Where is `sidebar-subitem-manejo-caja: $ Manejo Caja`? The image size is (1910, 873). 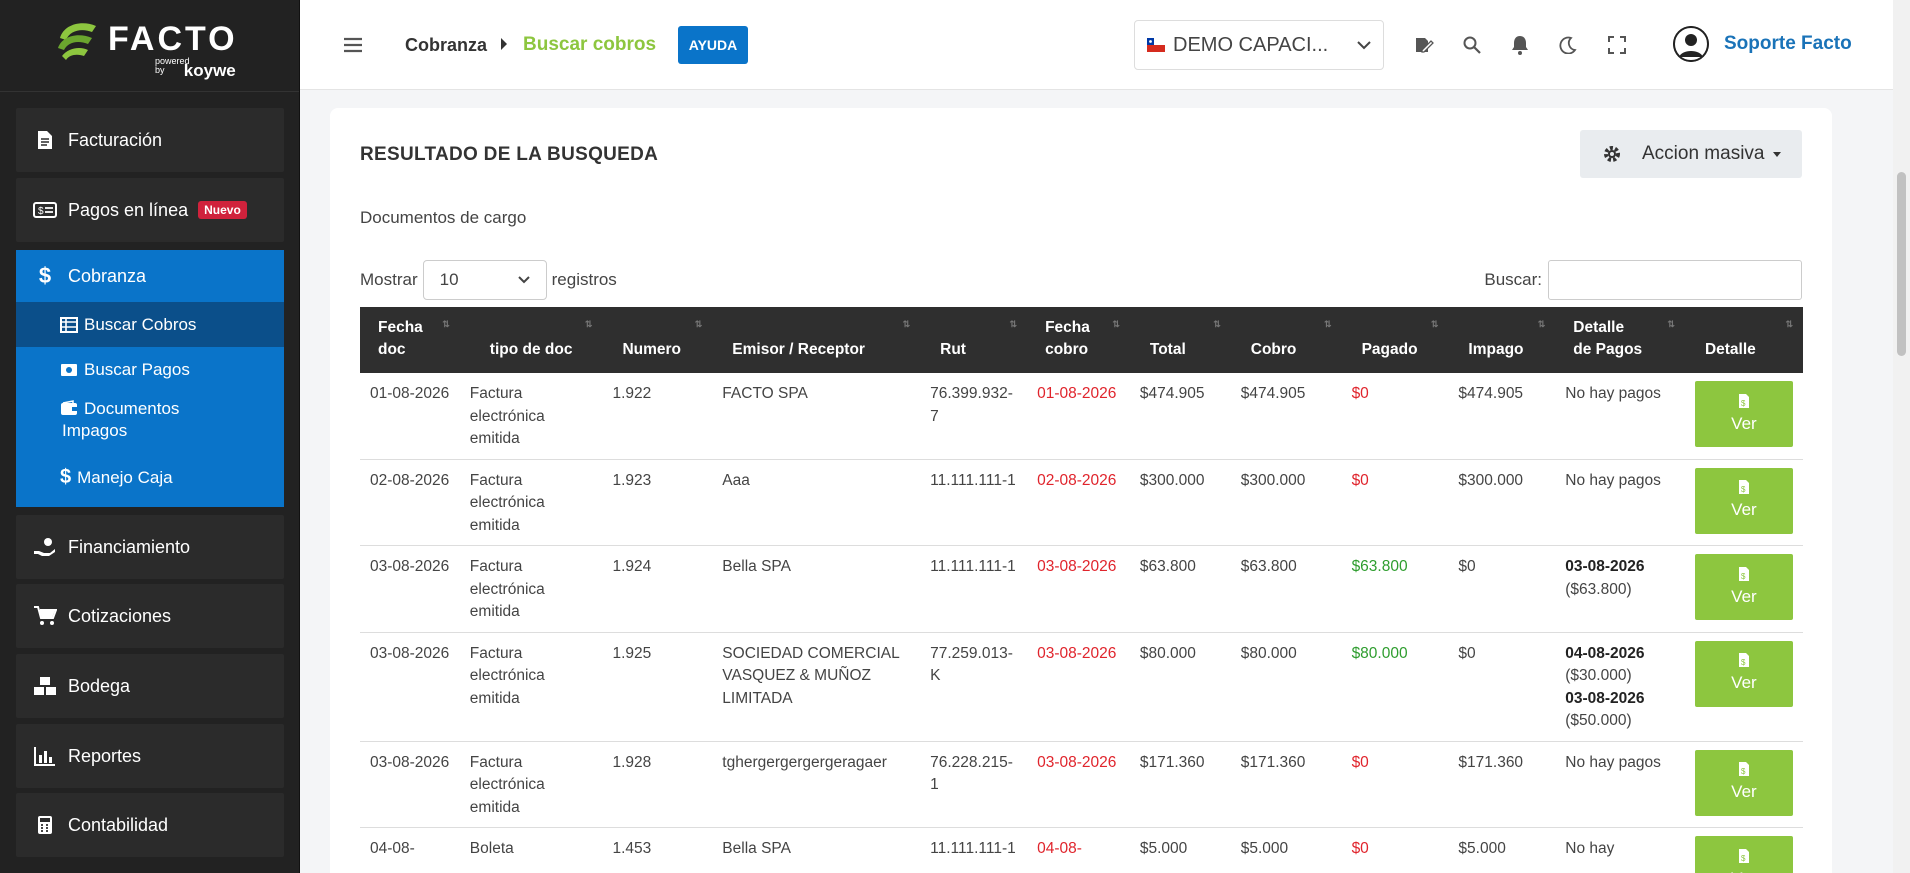
sidebar-subitem-manejo-caja: $ Manejo Caja is located at coordinates (150, 477).